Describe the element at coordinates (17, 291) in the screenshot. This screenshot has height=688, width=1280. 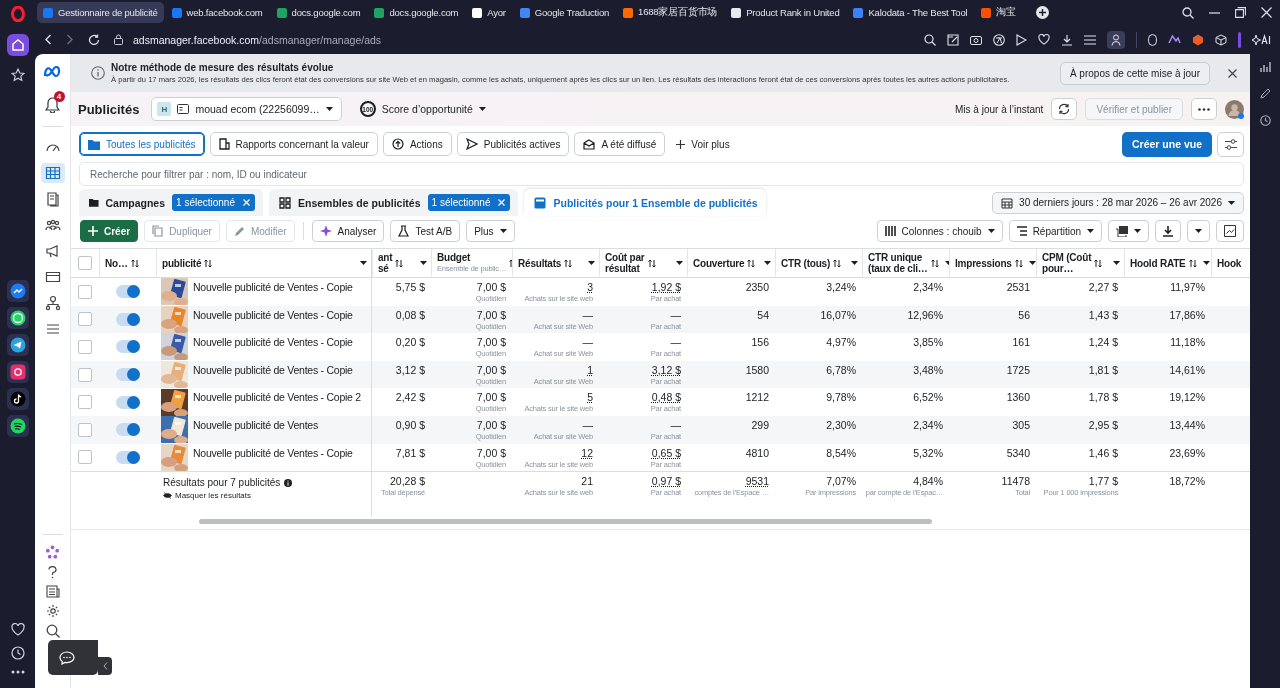
I see `messenger-icon` at that location.